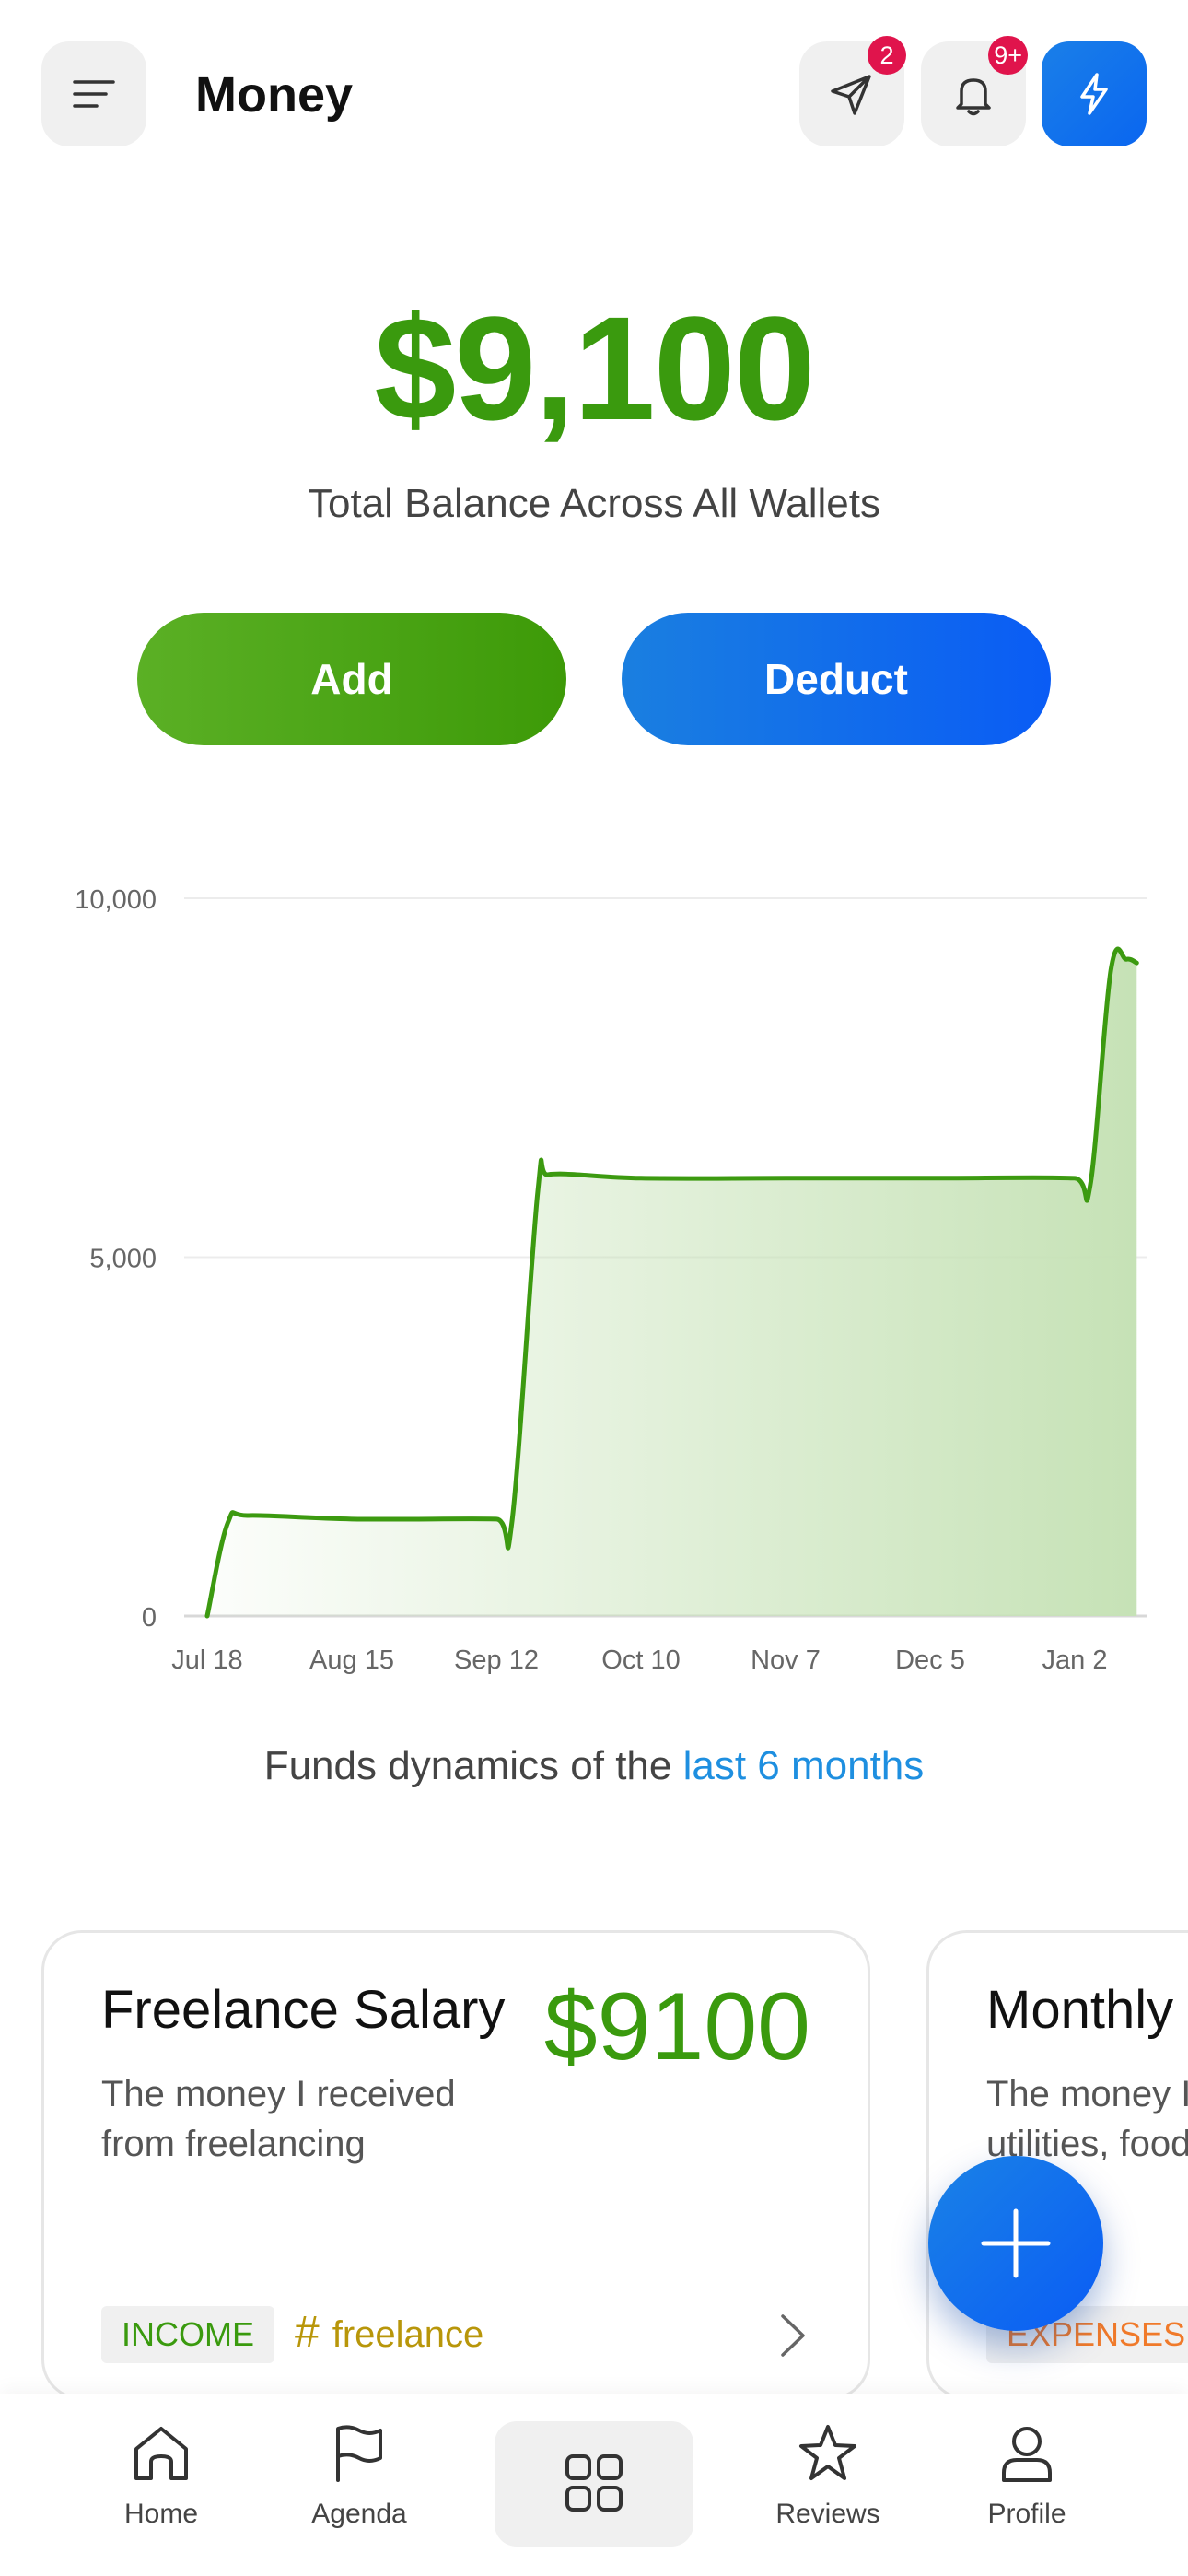  Describe the element at coordinates (116, 900) in the screenshot. I see `y-tick-label: 10,000` at that location.